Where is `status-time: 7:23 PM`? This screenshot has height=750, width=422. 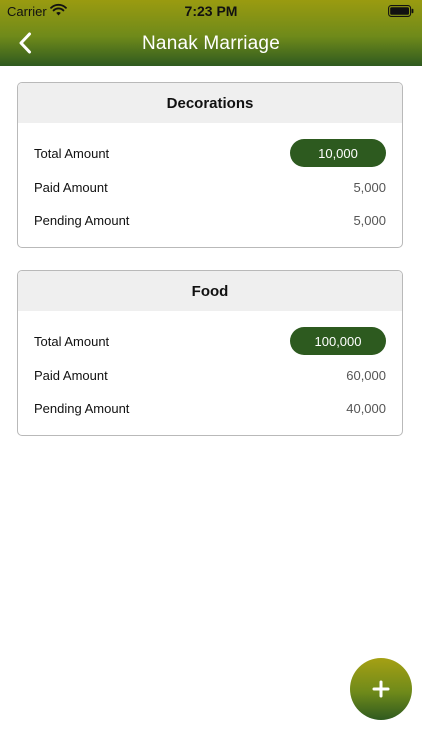 status-time: 7:23 PM is located at coordinates (211, 11).